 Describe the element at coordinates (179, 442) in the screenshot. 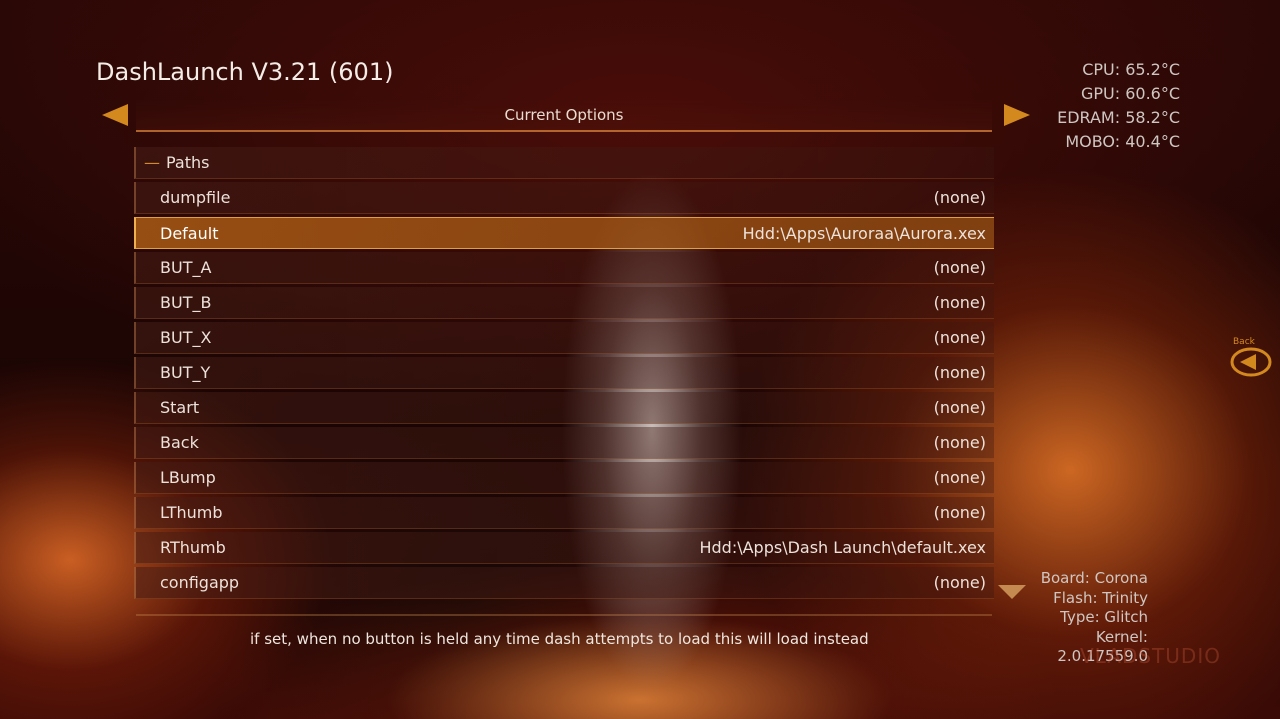

I see `option-label: Back` at that location.